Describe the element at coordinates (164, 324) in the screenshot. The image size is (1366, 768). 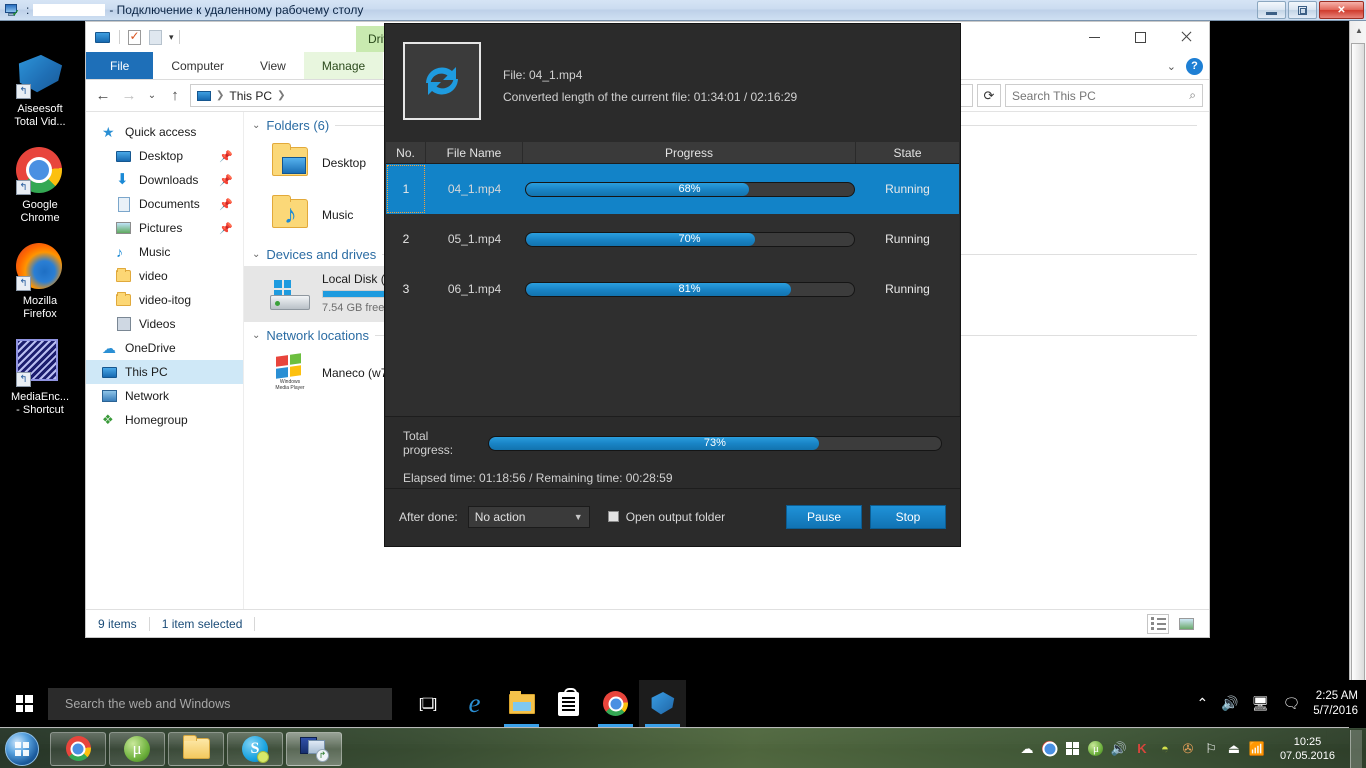
I see `sidebar-item-videos: Videos` at that location.